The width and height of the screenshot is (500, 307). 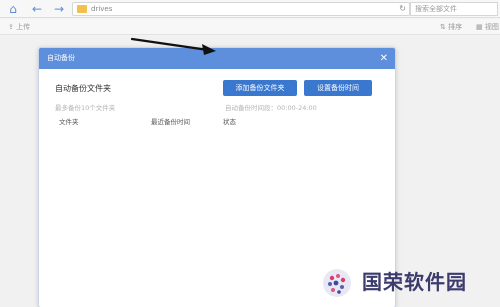 I want to click on upload-button: ⇪ 上传, so click(x=19, y=27).